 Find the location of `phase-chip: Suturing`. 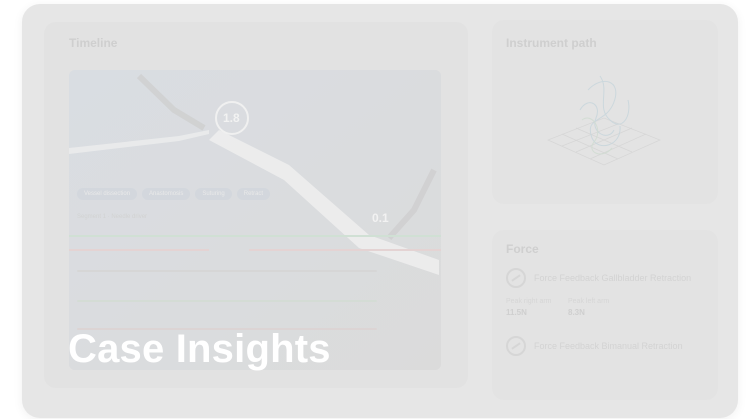

phase-chip: Suturing is located at coordinates (213, 194).